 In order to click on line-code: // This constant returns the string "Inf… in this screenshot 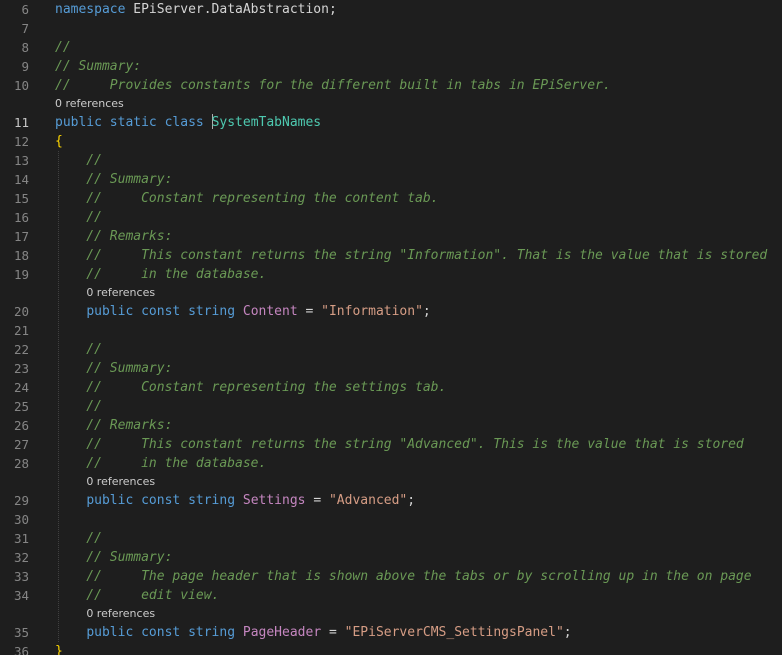, I will do `click(411, 255)`.